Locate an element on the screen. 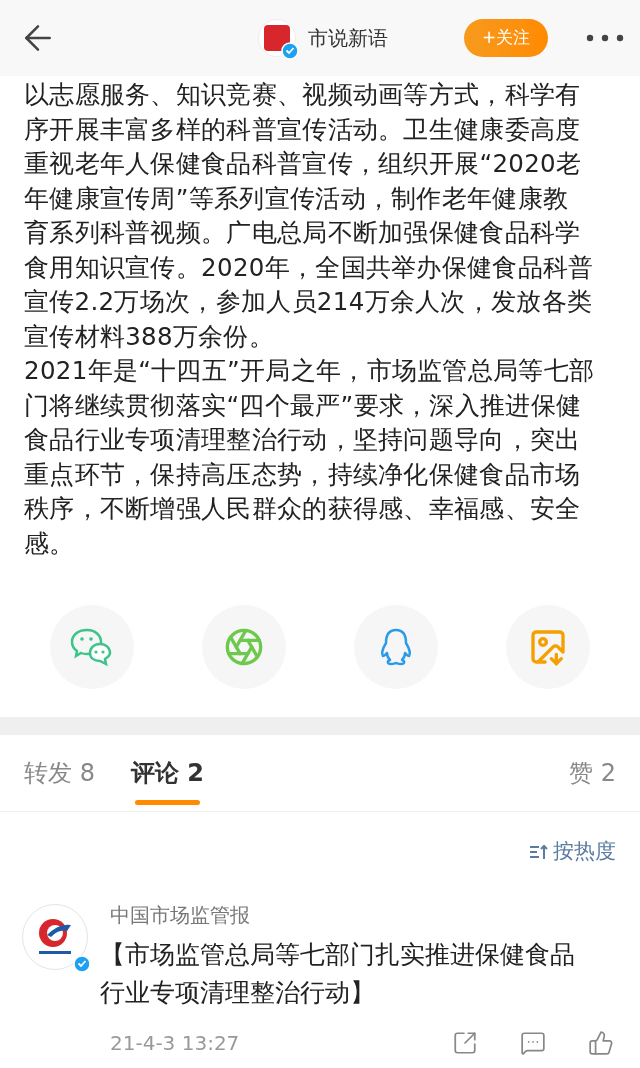 The width and height of the screenshot is (640, 1068). like-icon is located at coordinates (601, 1042).